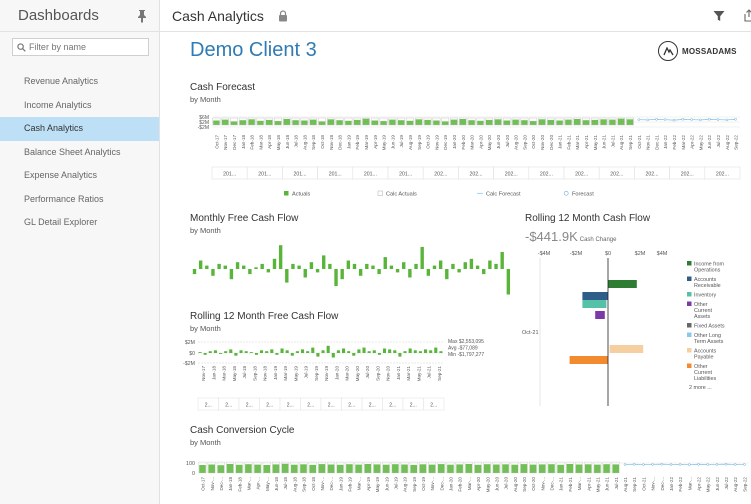 The width and height of the screenshot is (751, 504). I want to click on y-tick-label: -$2M, so click(203, 128).